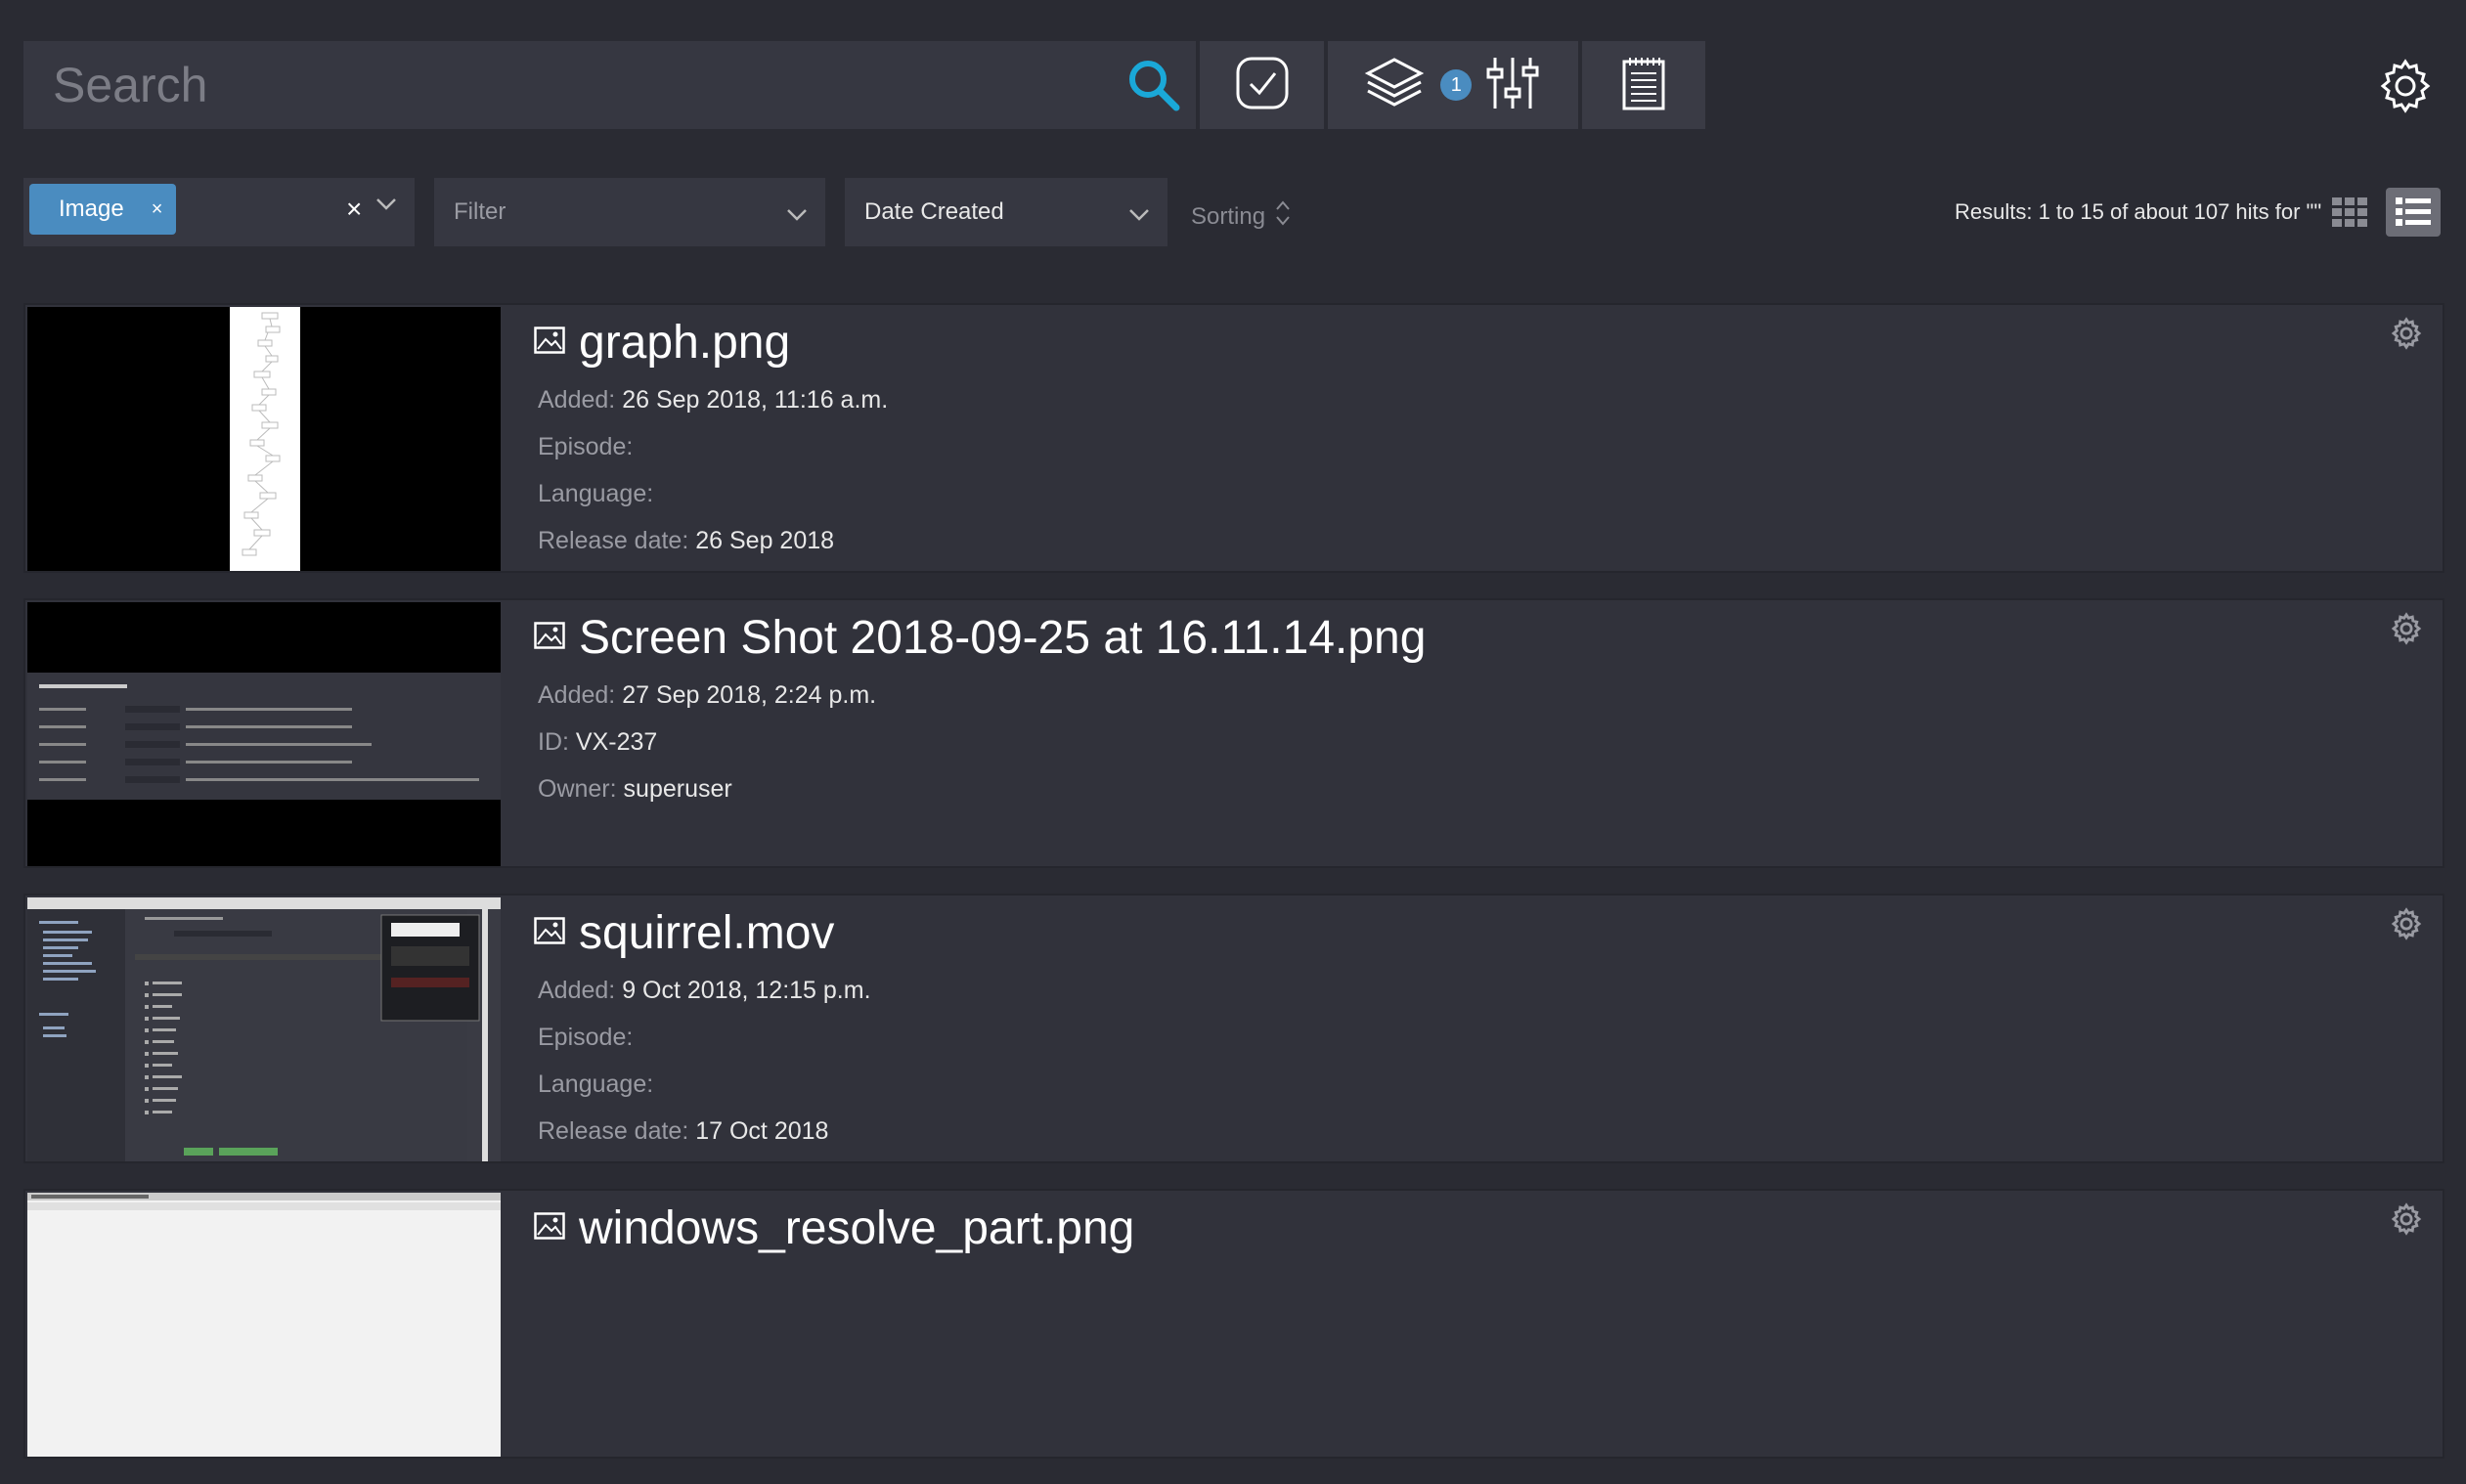  I want to click on clear-selection-button: ×, so click(354, 209).